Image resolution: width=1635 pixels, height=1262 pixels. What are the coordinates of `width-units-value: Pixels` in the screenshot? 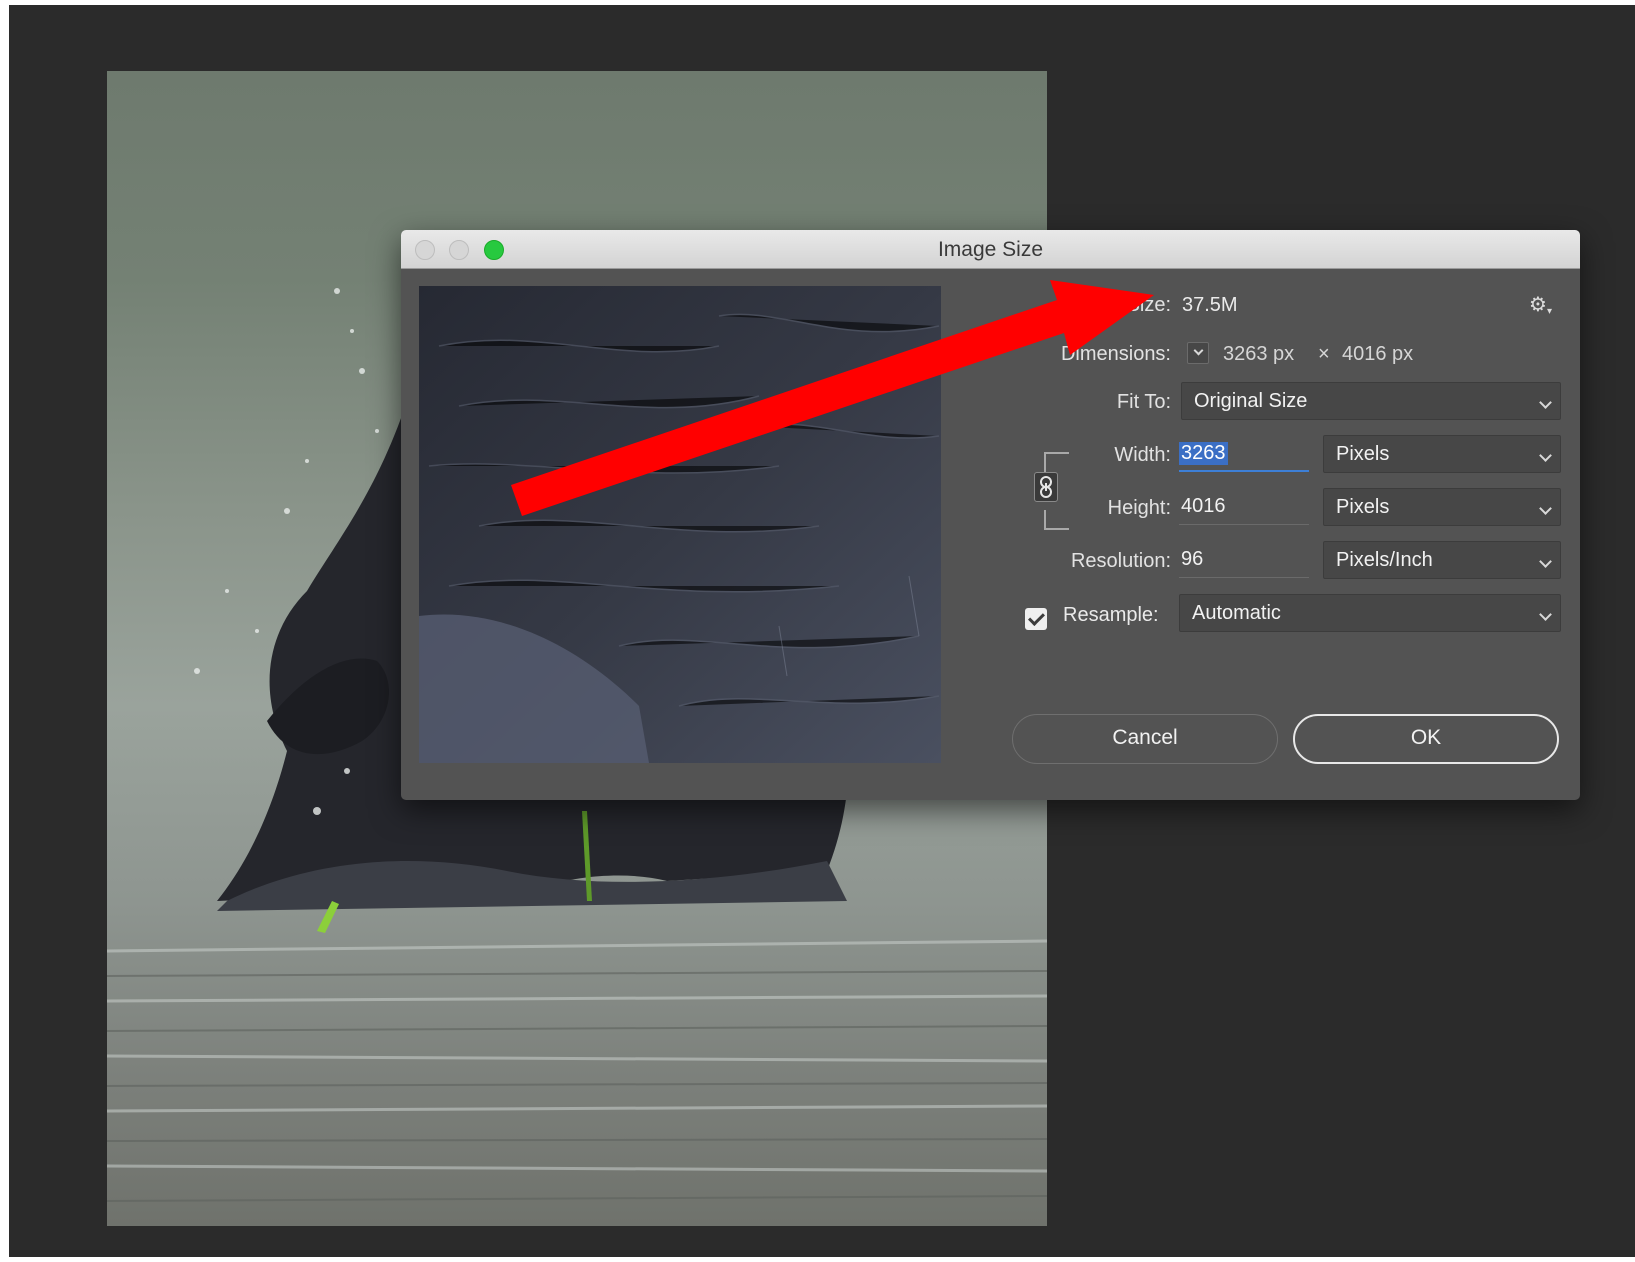 It's located at (1363, 454).